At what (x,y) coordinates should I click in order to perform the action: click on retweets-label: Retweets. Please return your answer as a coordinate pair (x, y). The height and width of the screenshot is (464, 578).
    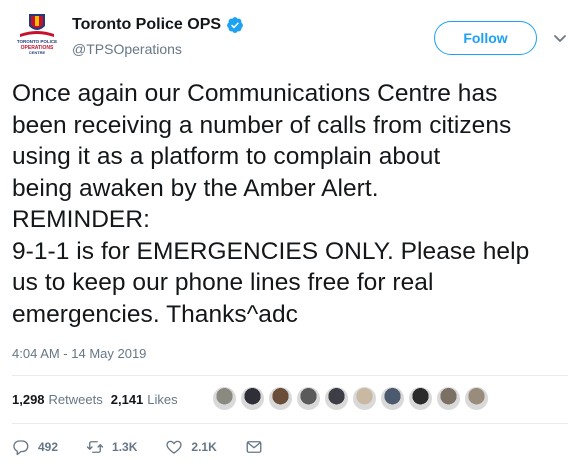
    Looking at the image, I should click on (76, 399).